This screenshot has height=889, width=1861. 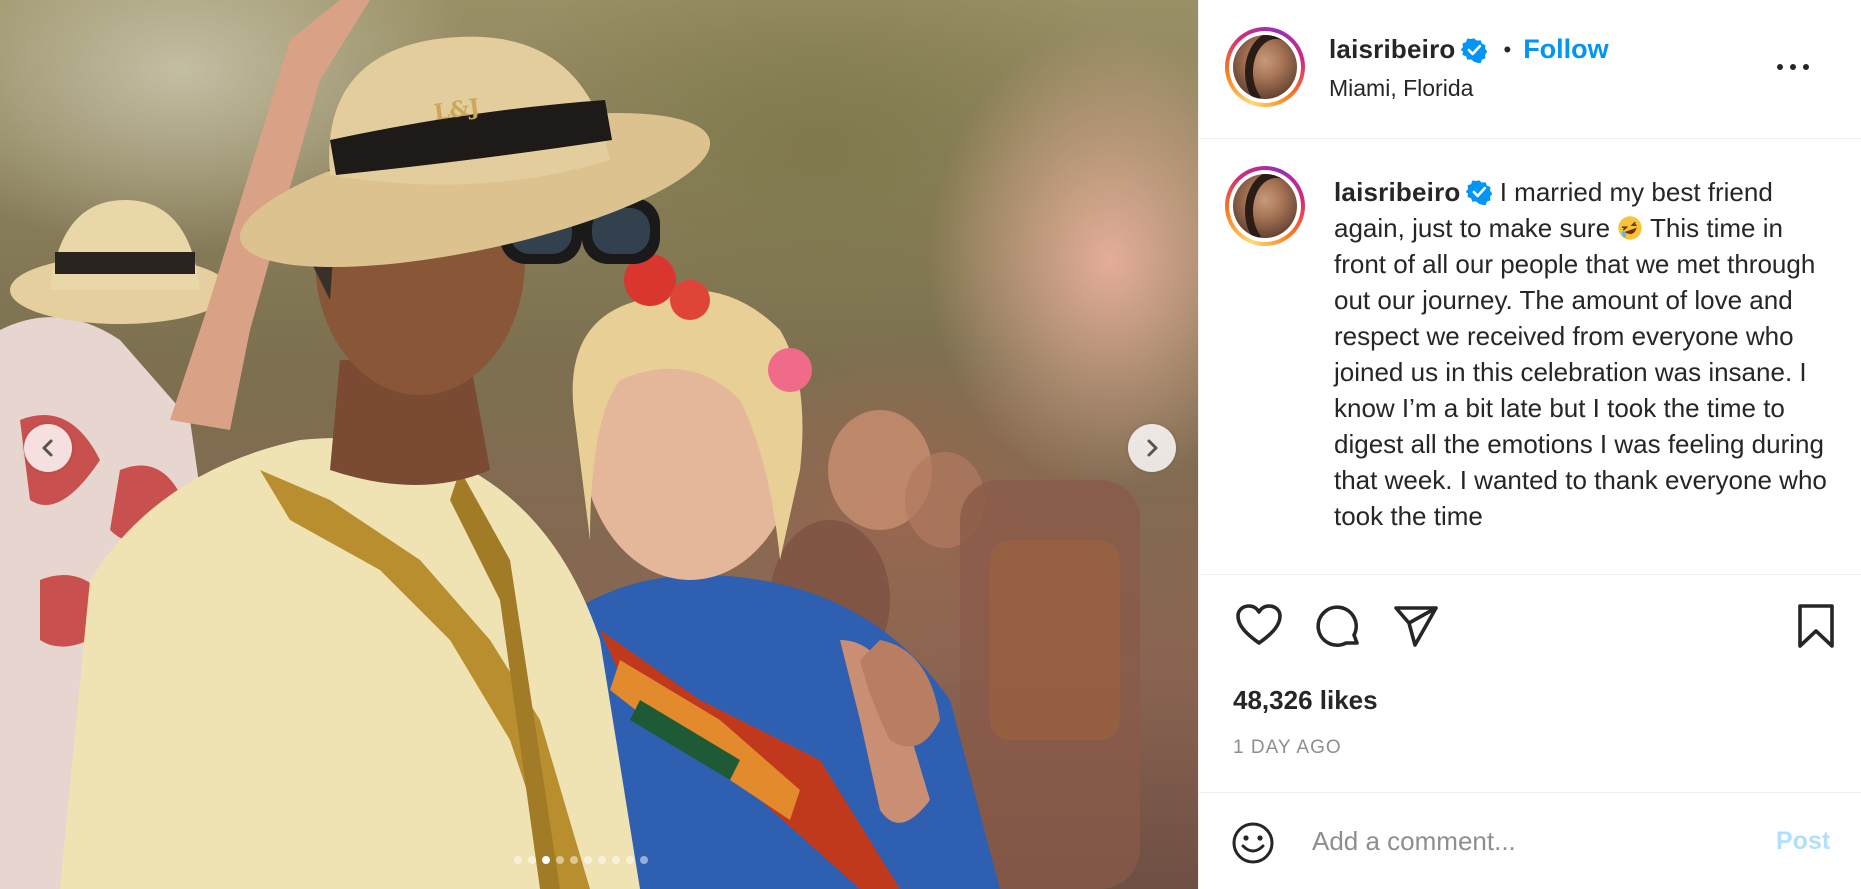 I want to click on post-comment-button: Post, so click(x=1803, y=841).